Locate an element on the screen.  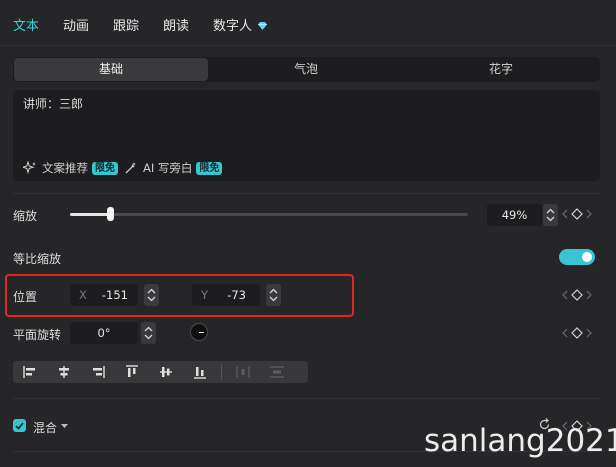
watermark-text: sanlang2021 is located at coordinates (520, 441).